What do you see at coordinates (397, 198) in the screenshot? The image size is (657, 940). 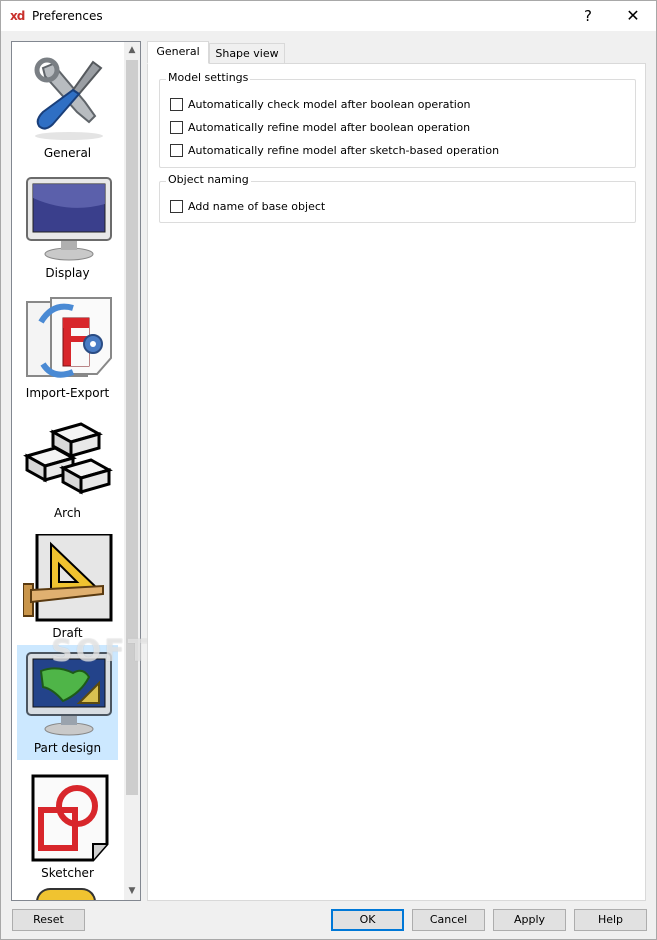 I see `object-naming-group: Object naming Add name of base object` at bounding box center [397, 198].